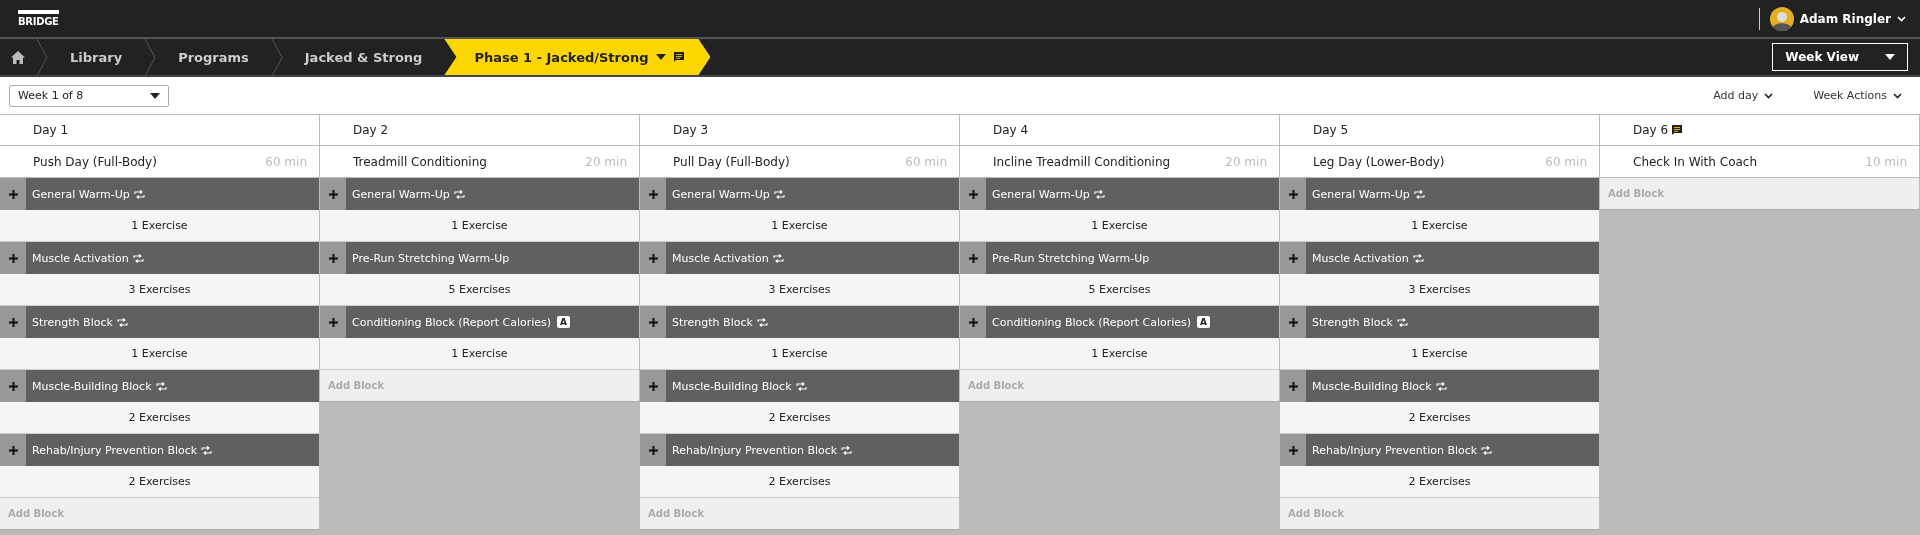  I want to click on user-menu: Adam Ringler, so click(1844, 18).